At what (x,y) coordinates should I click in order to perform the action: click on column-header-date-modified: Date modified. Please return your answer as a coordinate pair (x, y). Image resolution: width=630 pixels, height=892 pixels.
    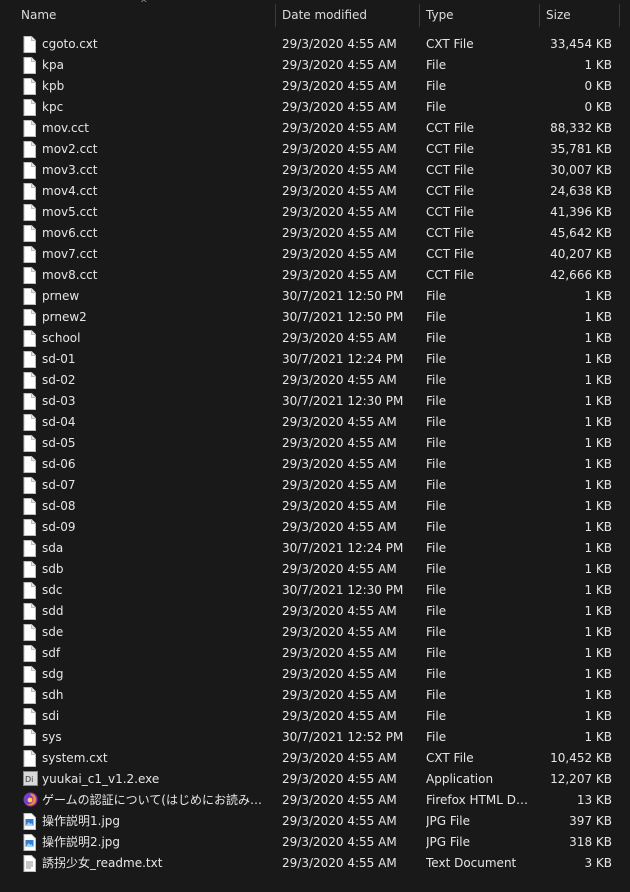
    Looking at the image, I should click on (348, 15).